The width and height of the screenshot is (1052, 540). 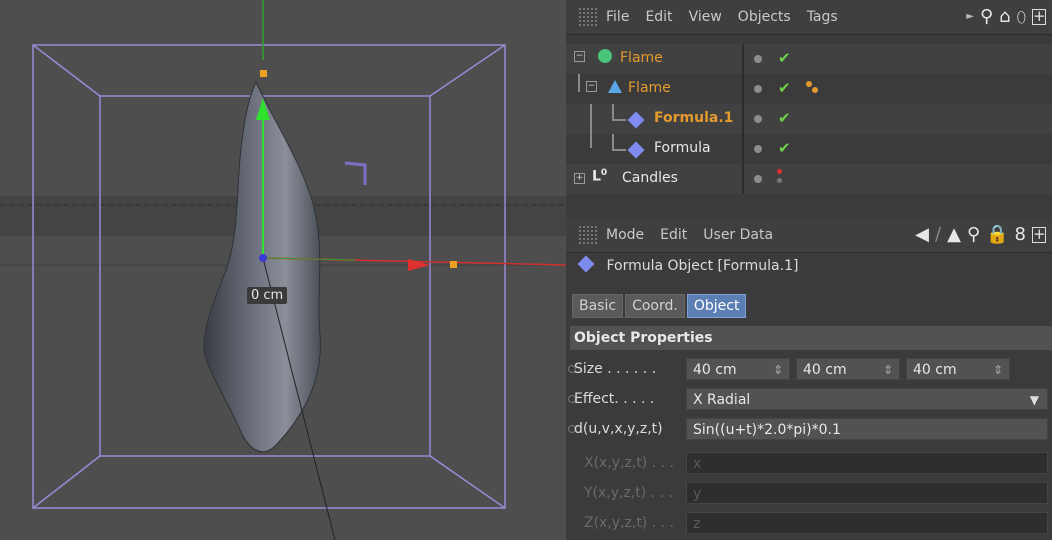 What do you see at coordinates (1034, 399) in the screenshot?
I see `chevron-down-icon: ▼` at bounding box center [1034, 399].